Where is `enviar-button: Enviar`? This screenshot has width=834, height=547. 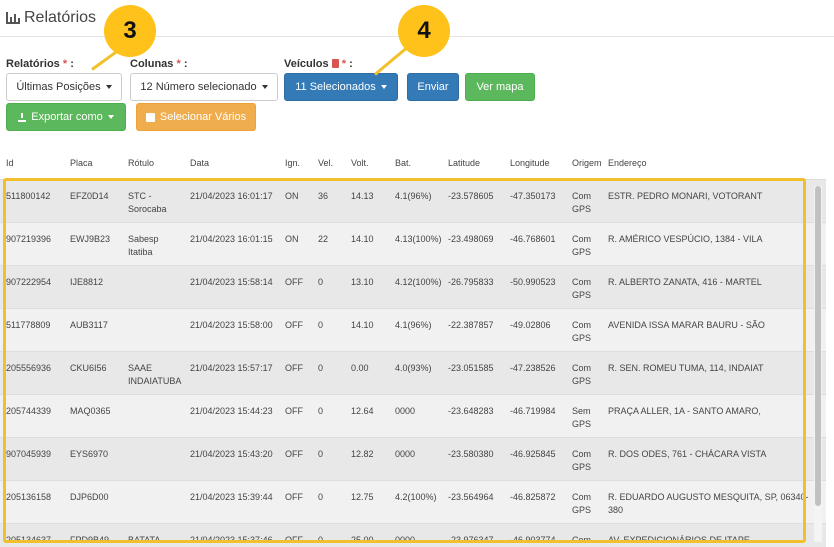
enviar-button: Enviar is located at coordinates (433, 87).